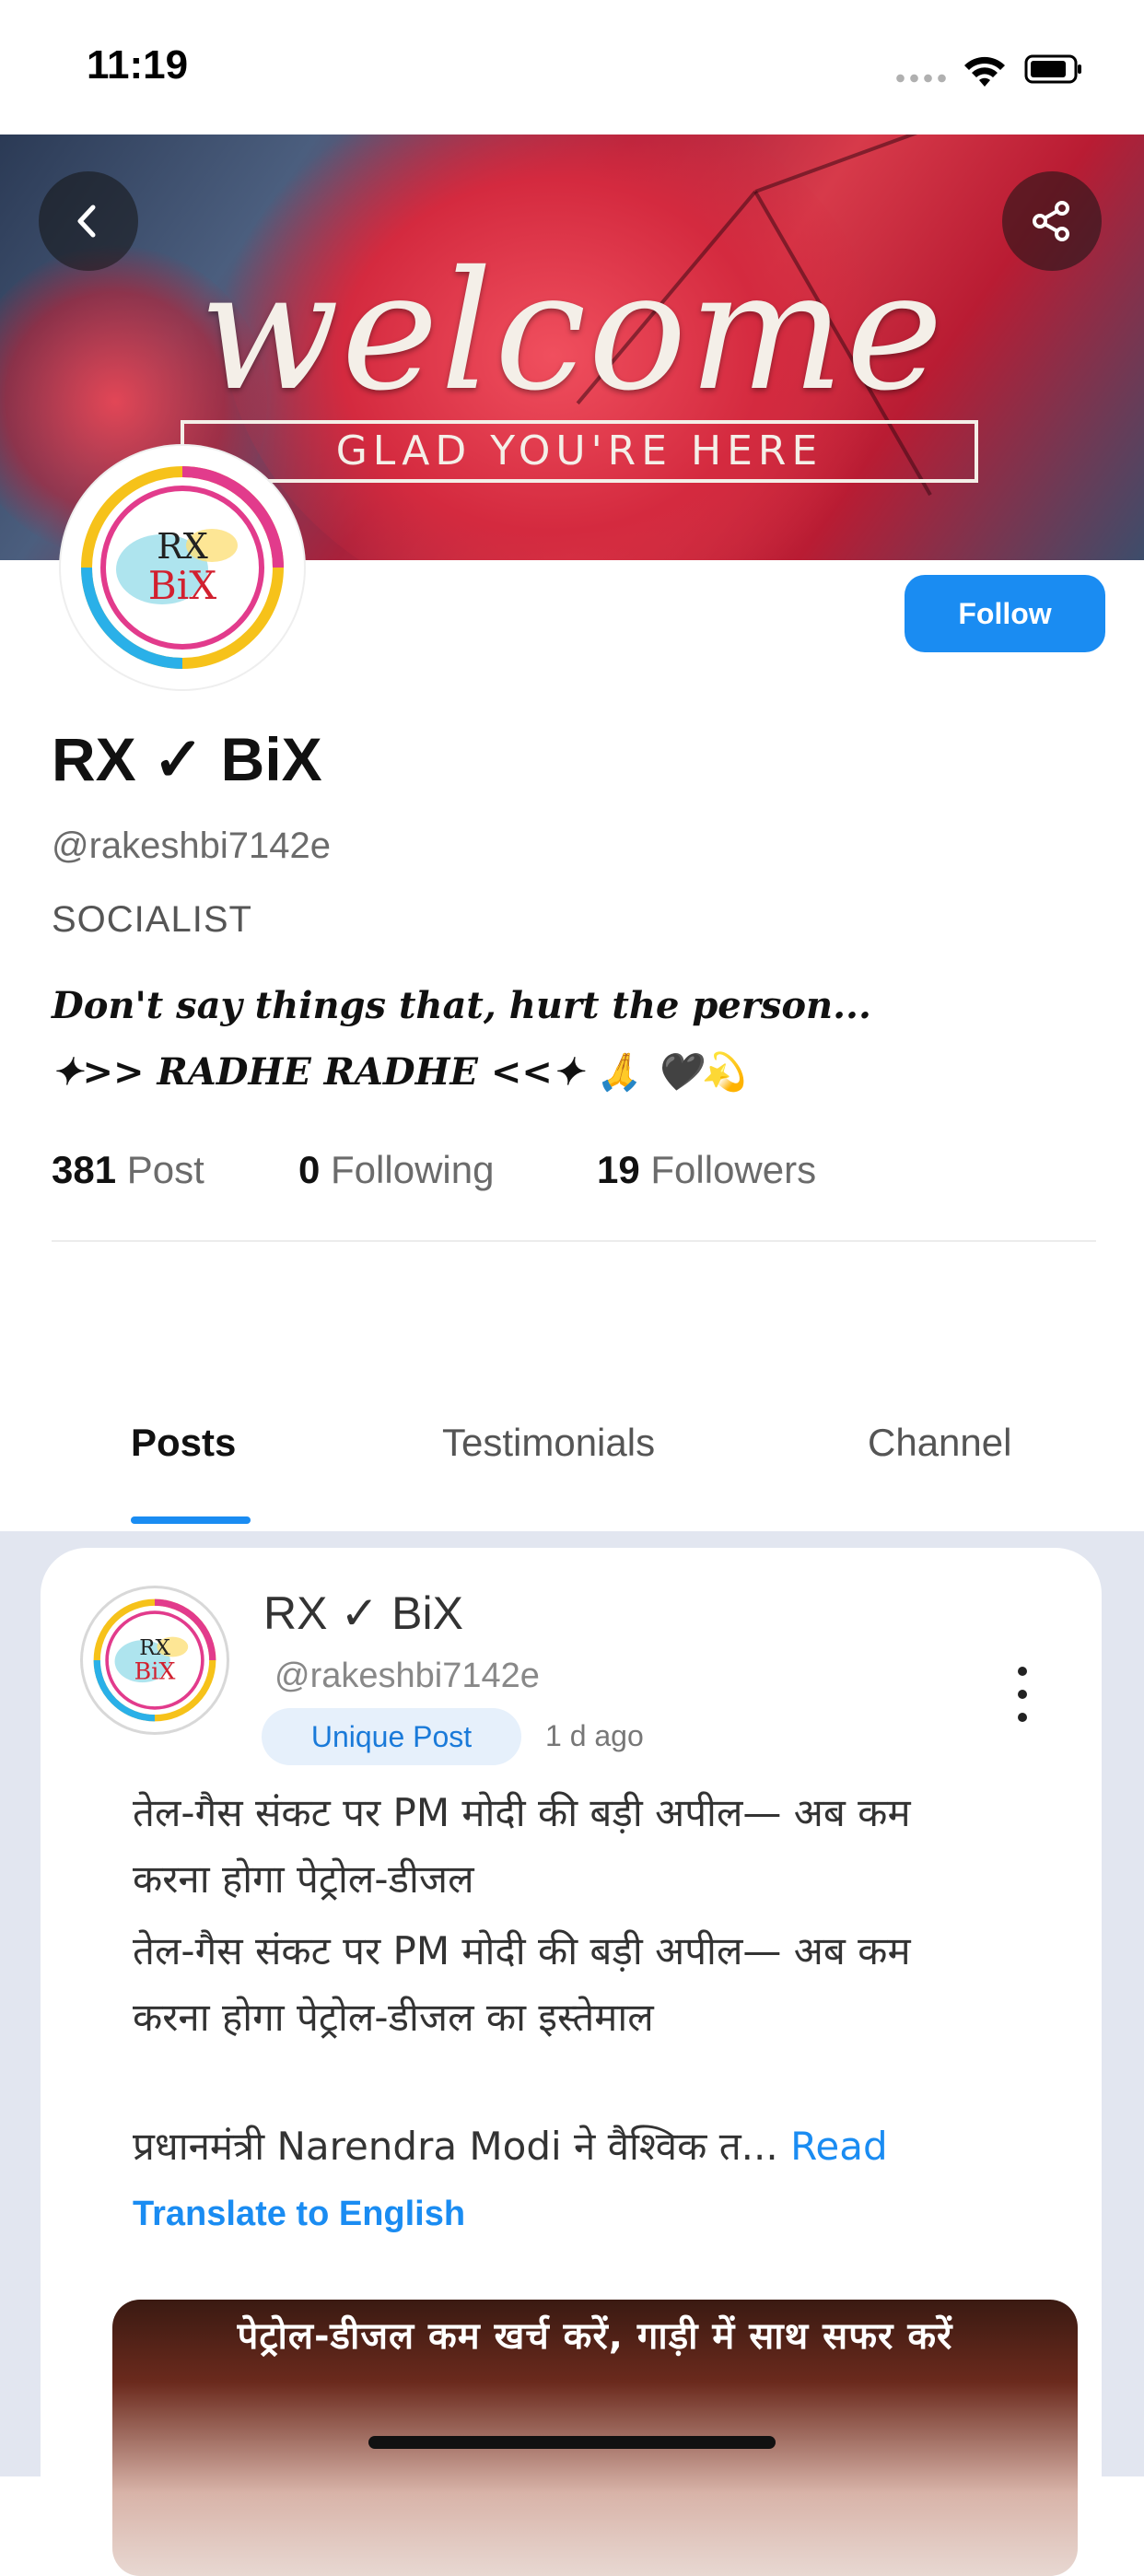 Image resolution: width=1144 pixels, height=2576 pixels. What do you see at coordinates (191, 1520) in the screenshot?
I see `active-tab-indicator` at bounding box center [191, 1520].